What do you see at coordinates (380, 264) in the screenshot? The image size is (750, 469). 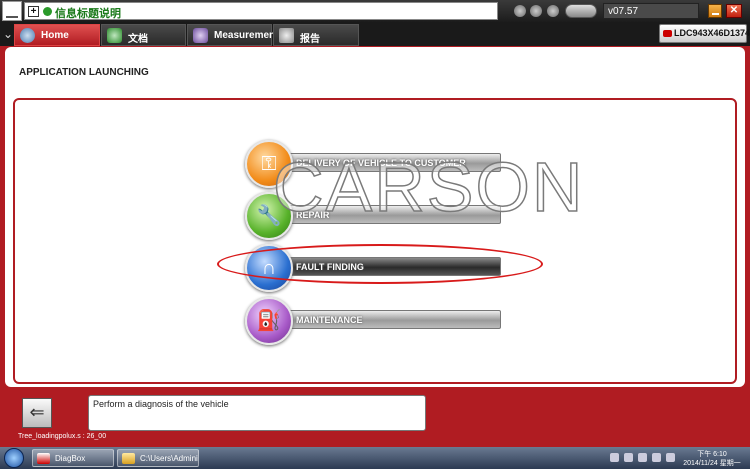 I see `highlight-annotation` at bounding box center [380, 264].